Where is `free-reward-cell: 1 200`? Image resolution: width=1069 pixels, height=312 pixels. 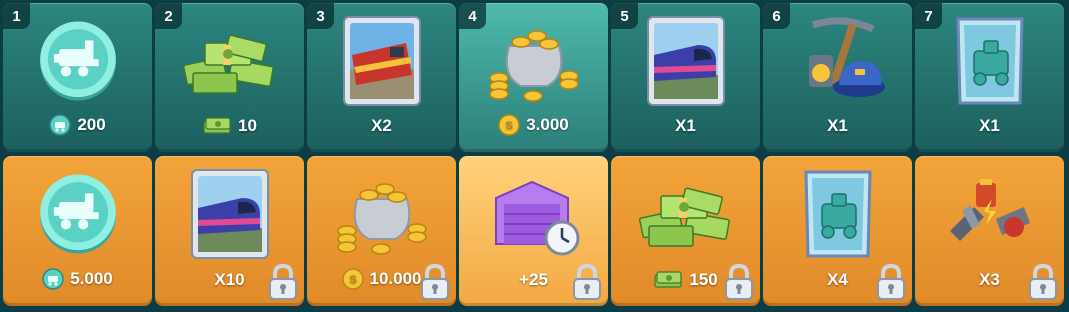
free-reward-cell: 1 200 is located at coordinates (77, 77).